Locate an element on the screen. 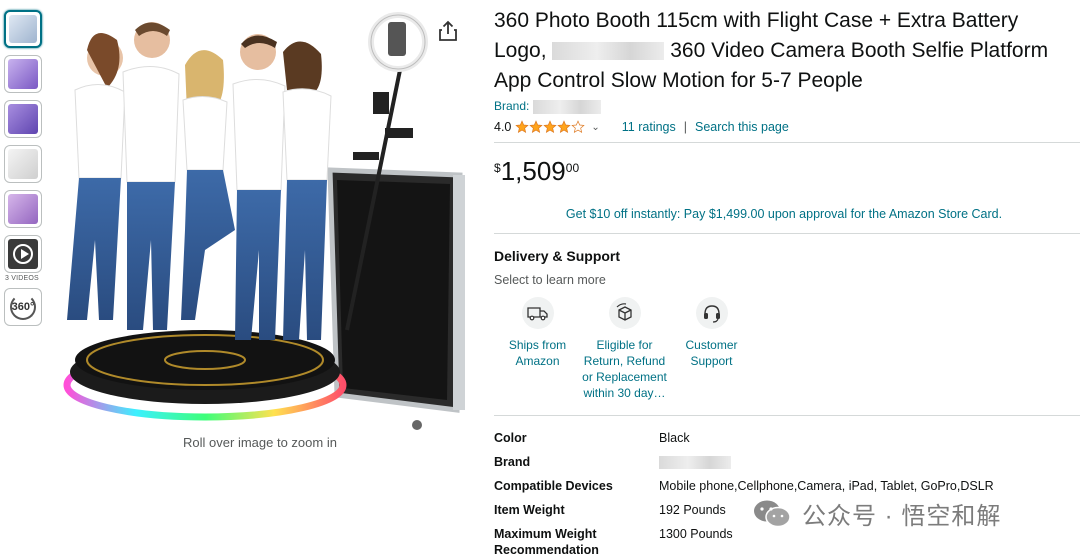 This screenshot has height=558, width=1080. wechat-icon is located at coordinates (772, 513).